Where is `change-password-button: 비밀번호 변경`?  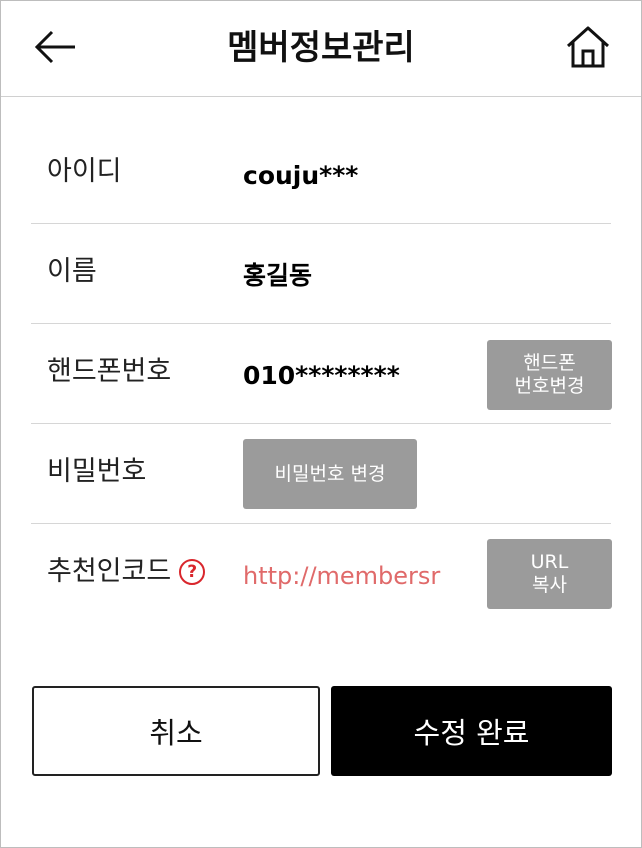
change-password-button: 비밀번호 변경 is located at coordinates (330, 474).